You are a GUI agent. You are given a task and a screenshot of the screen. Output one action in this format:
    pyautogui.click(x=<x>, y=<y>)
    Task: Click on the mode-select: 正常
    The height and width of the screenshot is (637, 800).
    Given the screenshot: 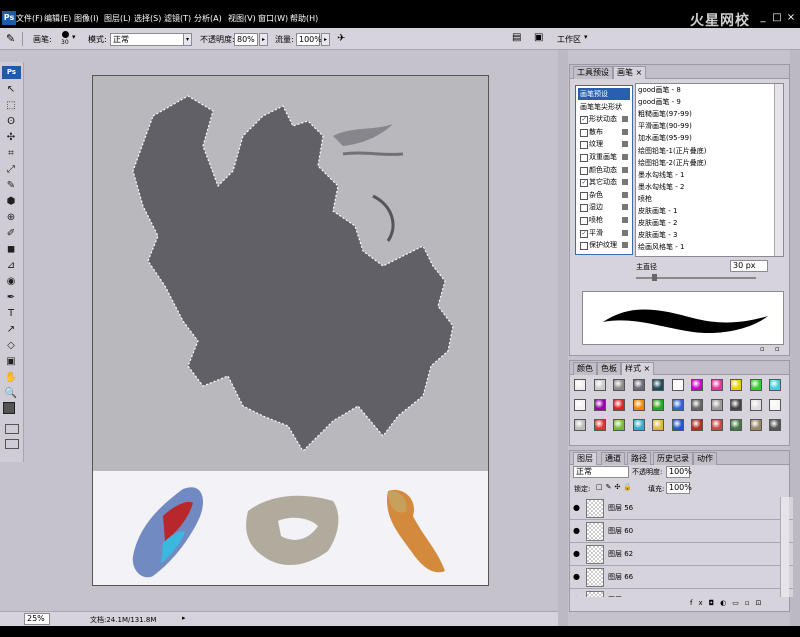 What is the action you would take?
    pyautogui.click(x=147, y=39)
    